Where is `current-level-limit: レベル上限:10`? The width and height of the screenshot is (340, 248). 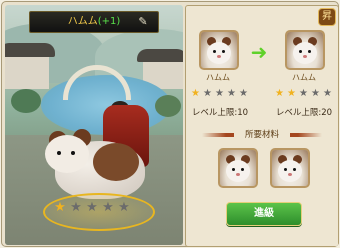
current-level-limit: レベル上限:10 is located at coordinates (220, 113).